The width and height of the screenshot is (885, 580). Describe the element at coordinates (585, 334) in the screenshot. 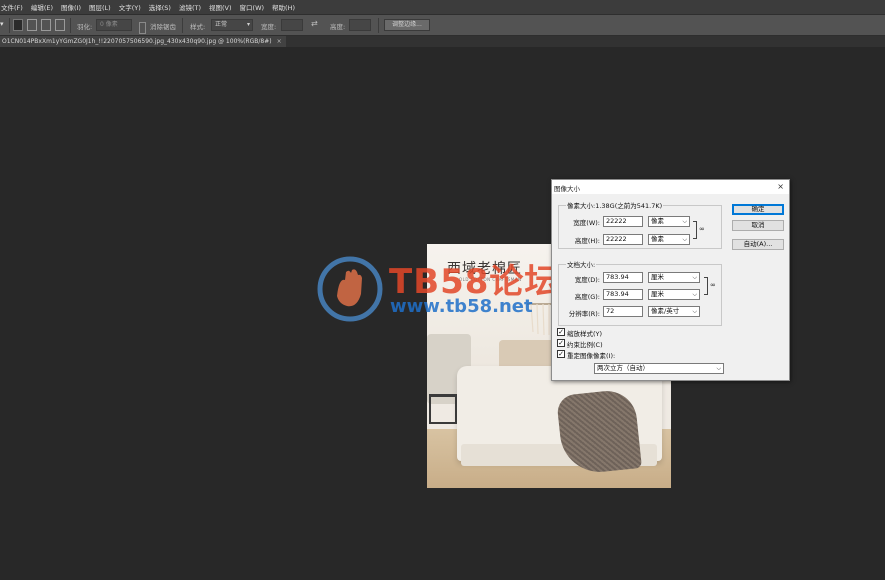

I see `scale-styles-label: 缩放样式(Y)` at that location.